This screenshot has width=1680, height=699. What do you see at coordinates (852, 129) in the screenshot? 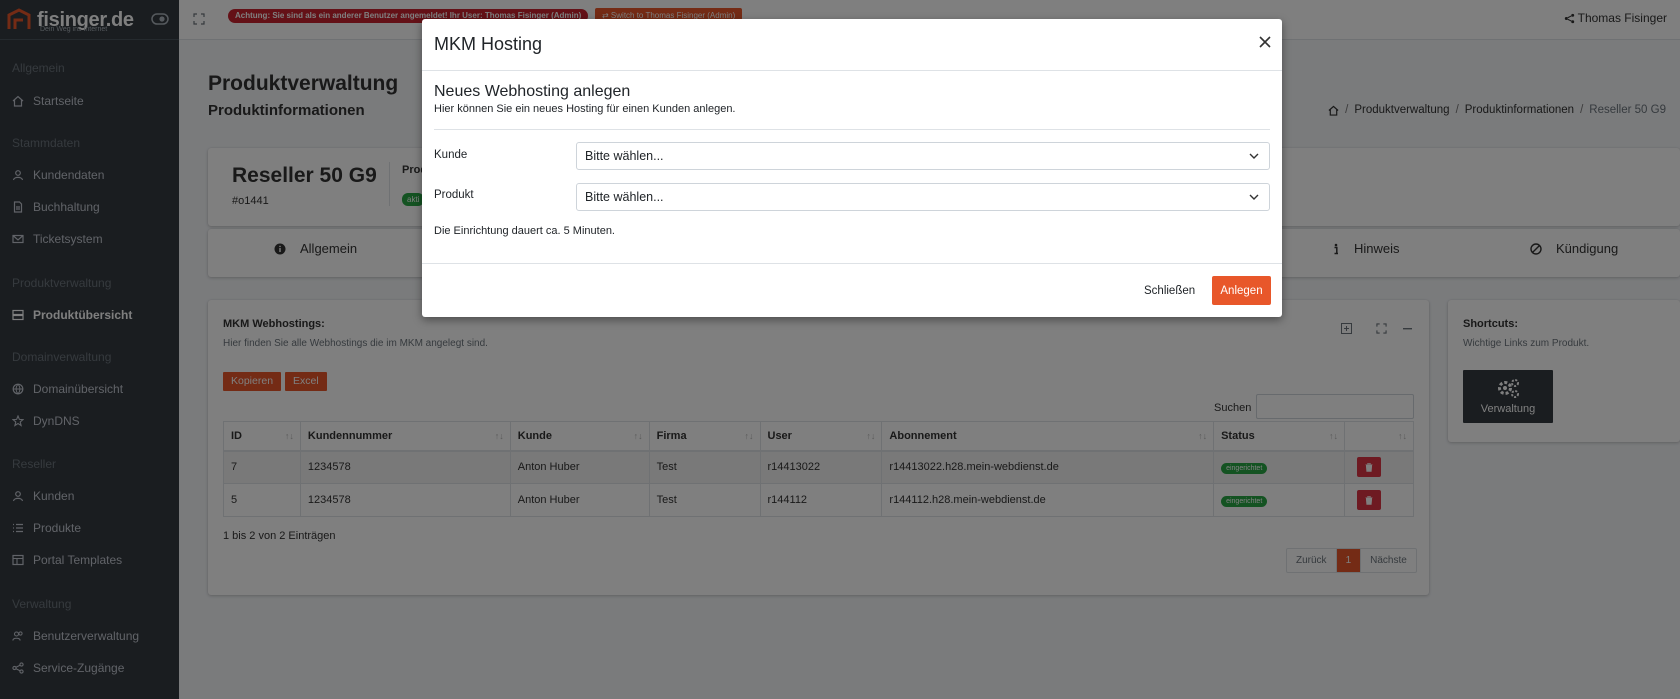
I see `divider` at bounding box center [852, 129].